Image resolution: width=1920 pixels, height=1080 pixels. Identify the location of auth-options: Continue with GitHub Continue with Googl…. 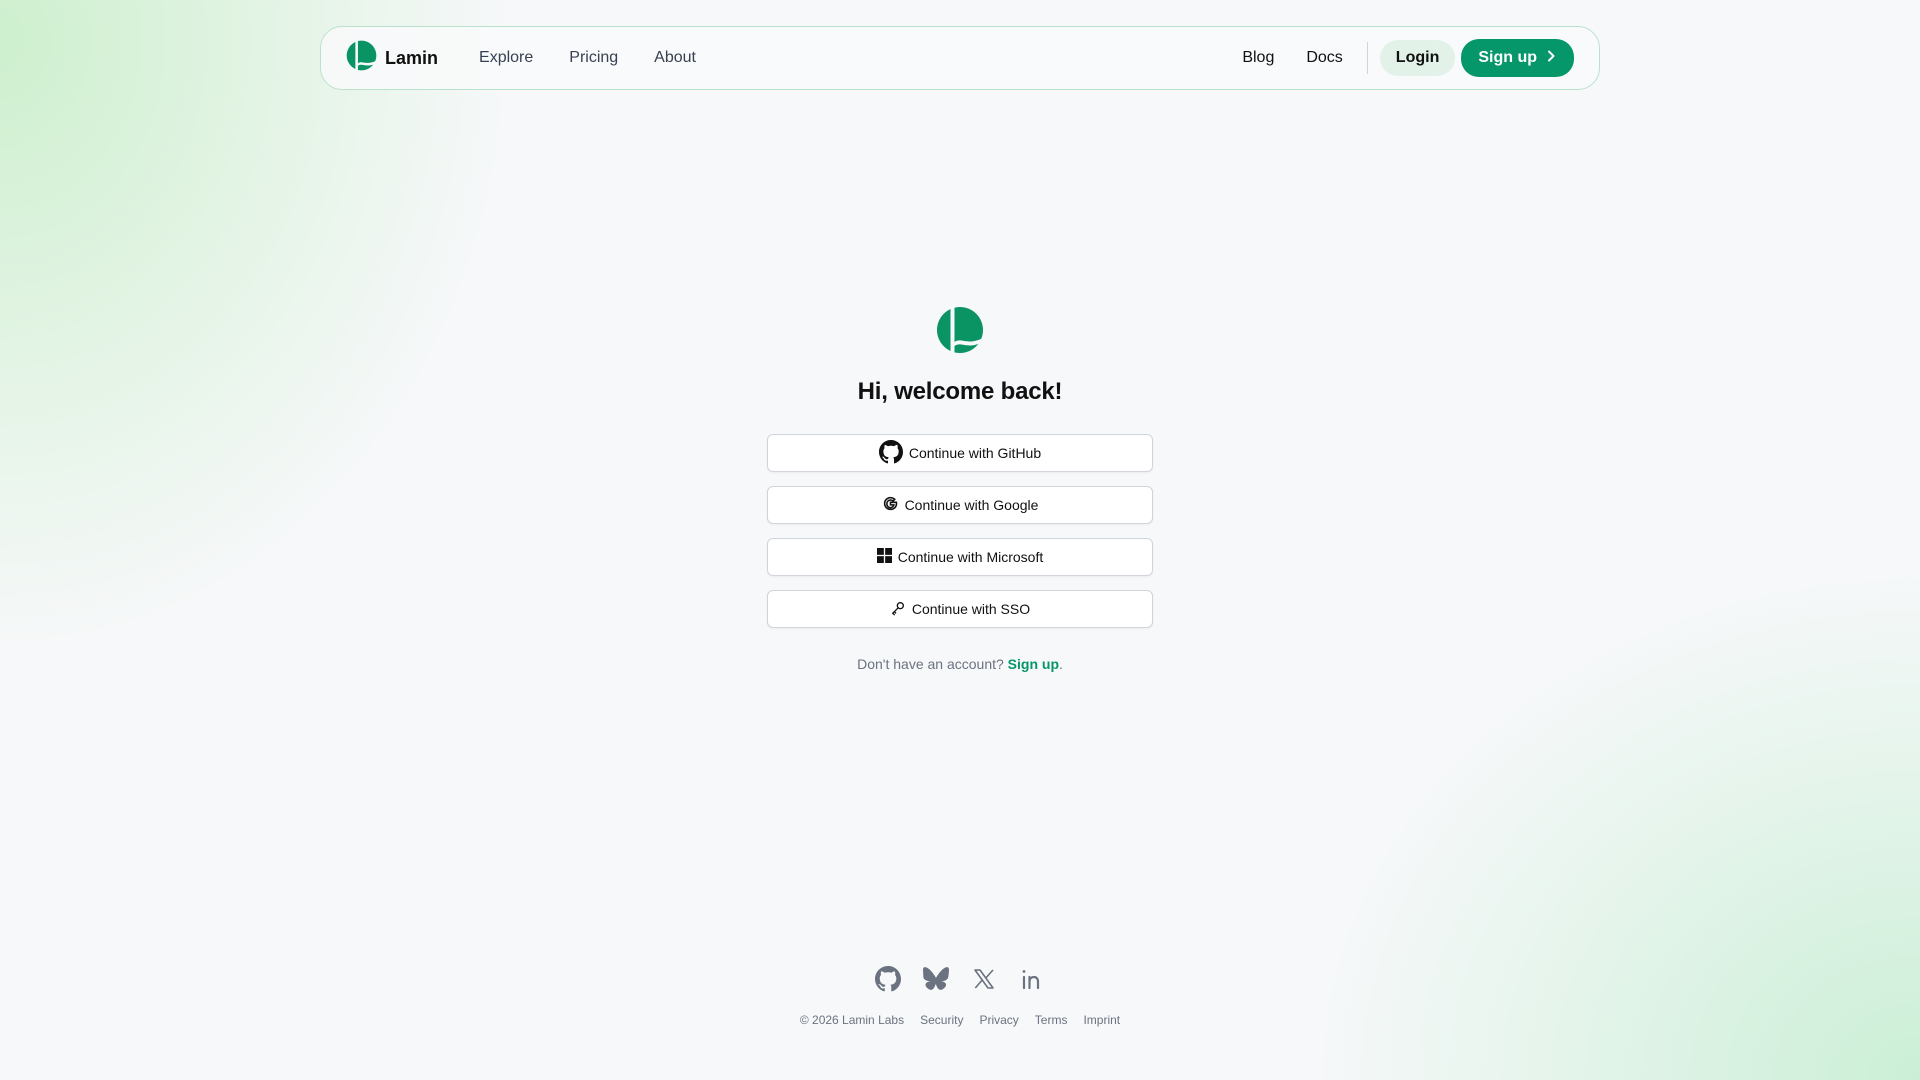
(960, 531).